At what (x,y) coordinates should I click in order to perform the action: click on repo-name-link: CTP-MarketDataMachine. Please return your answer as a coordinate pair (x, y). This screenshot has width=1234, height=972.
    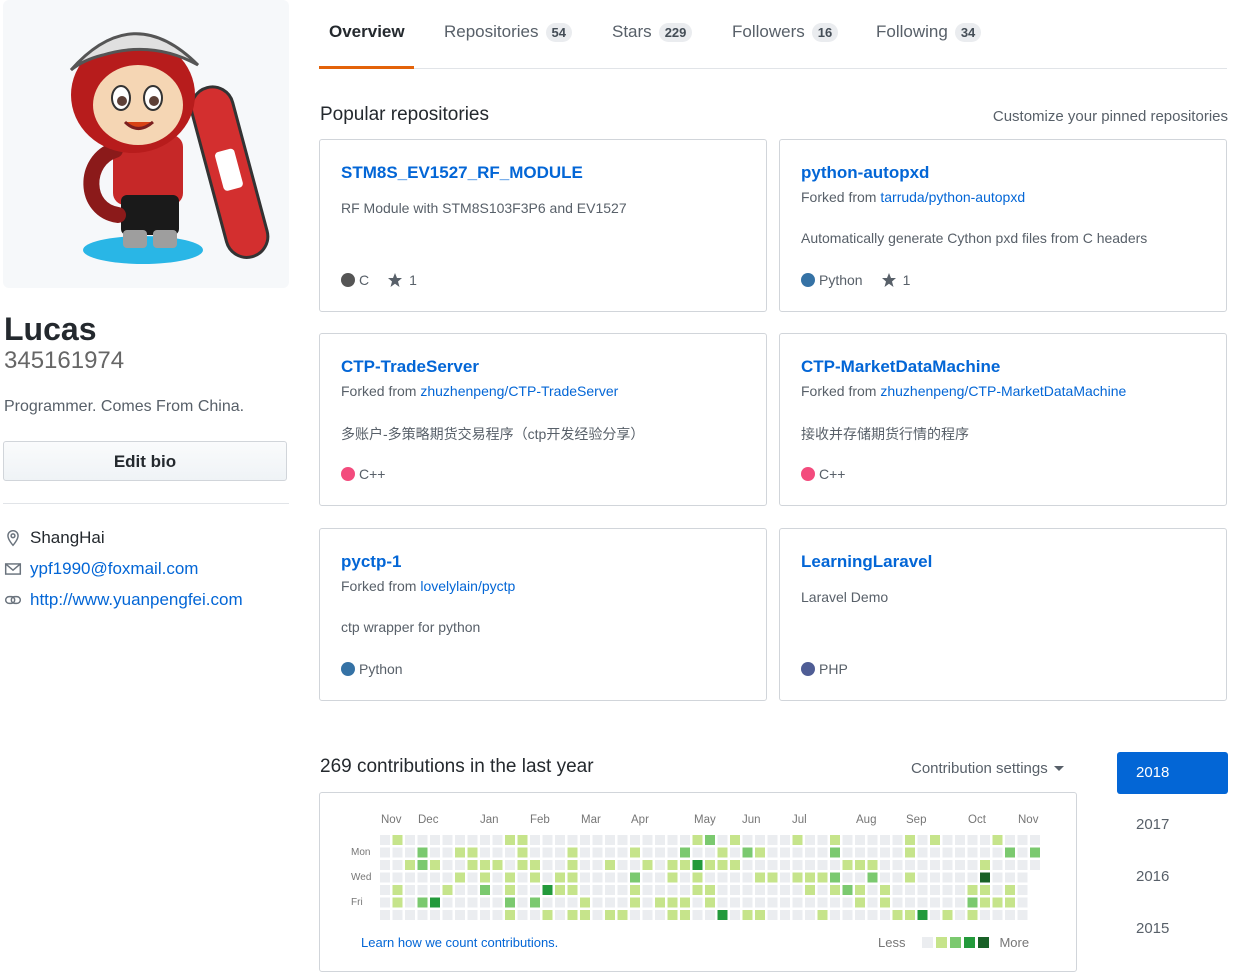
    Looking at the image, I should click on (900, 367).